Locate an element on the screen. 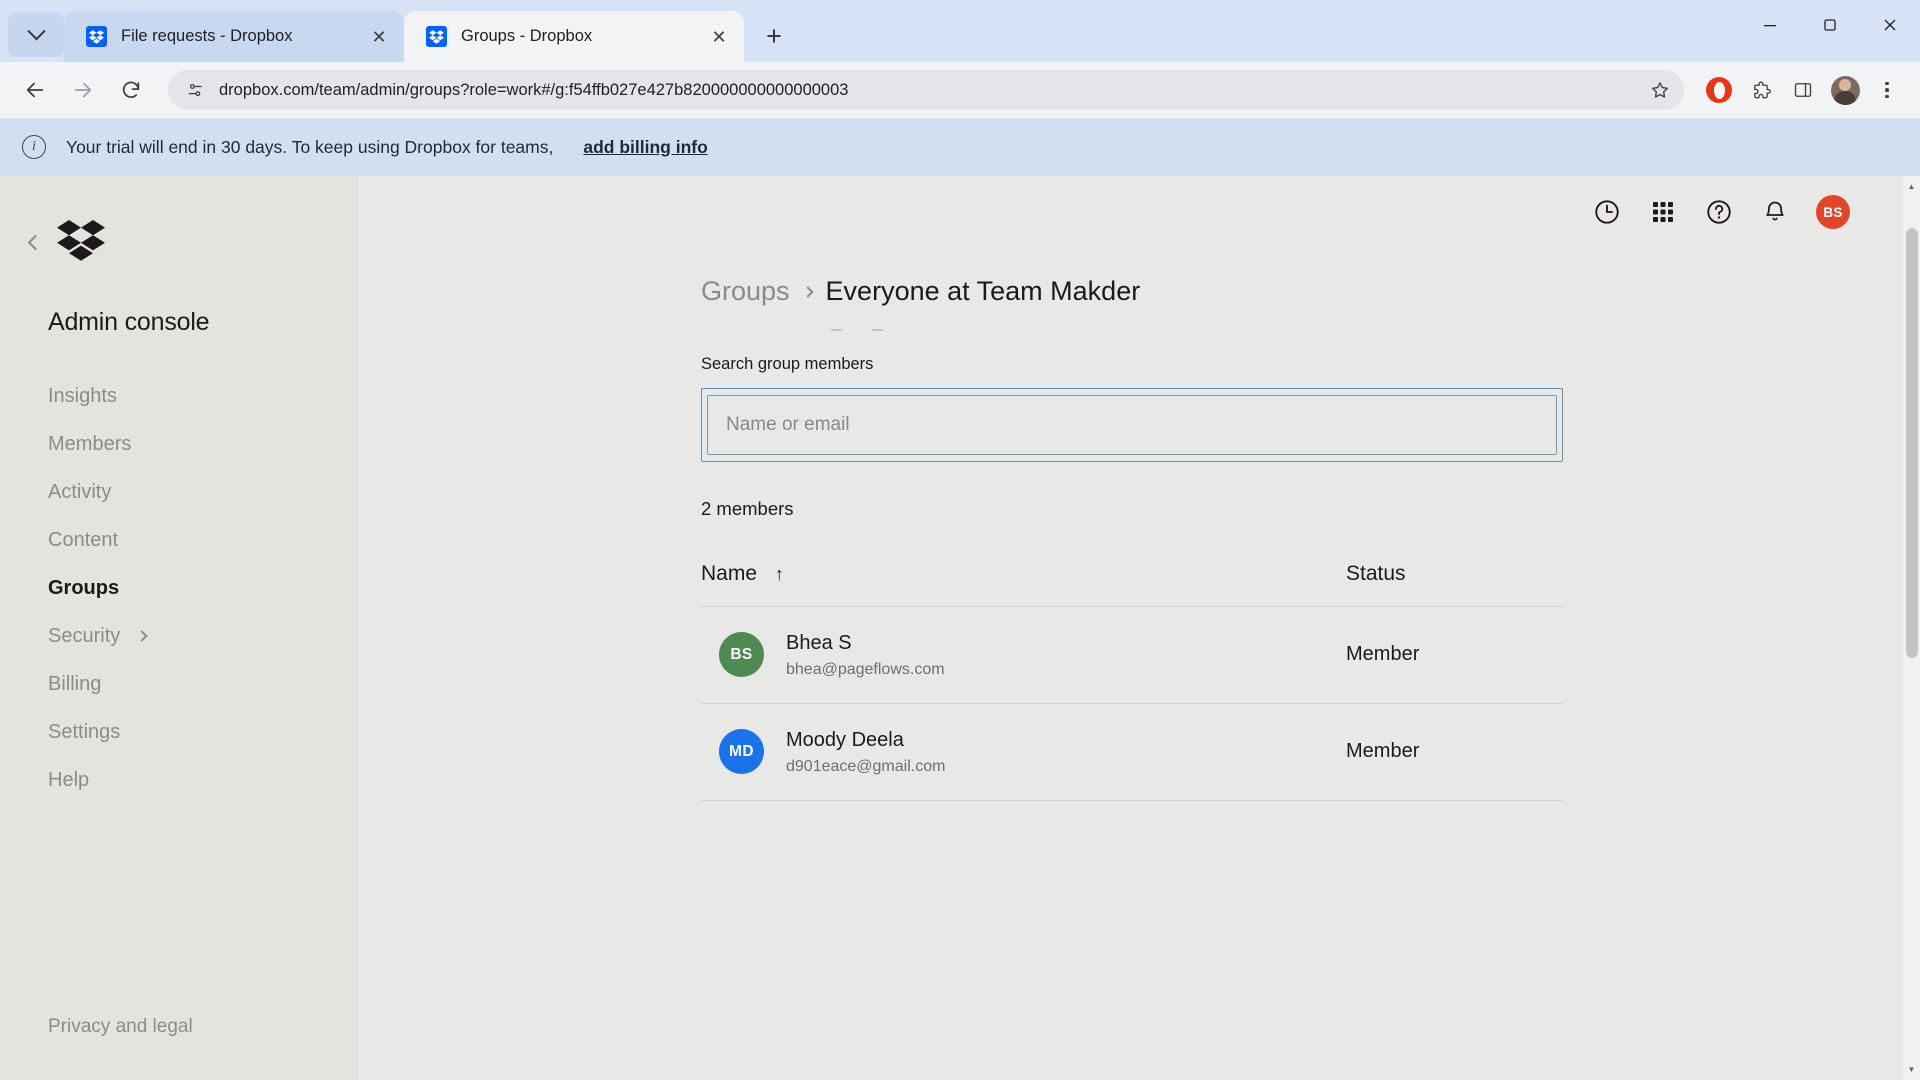  member-name: Moody Deela is located at coordinates (845, 739).